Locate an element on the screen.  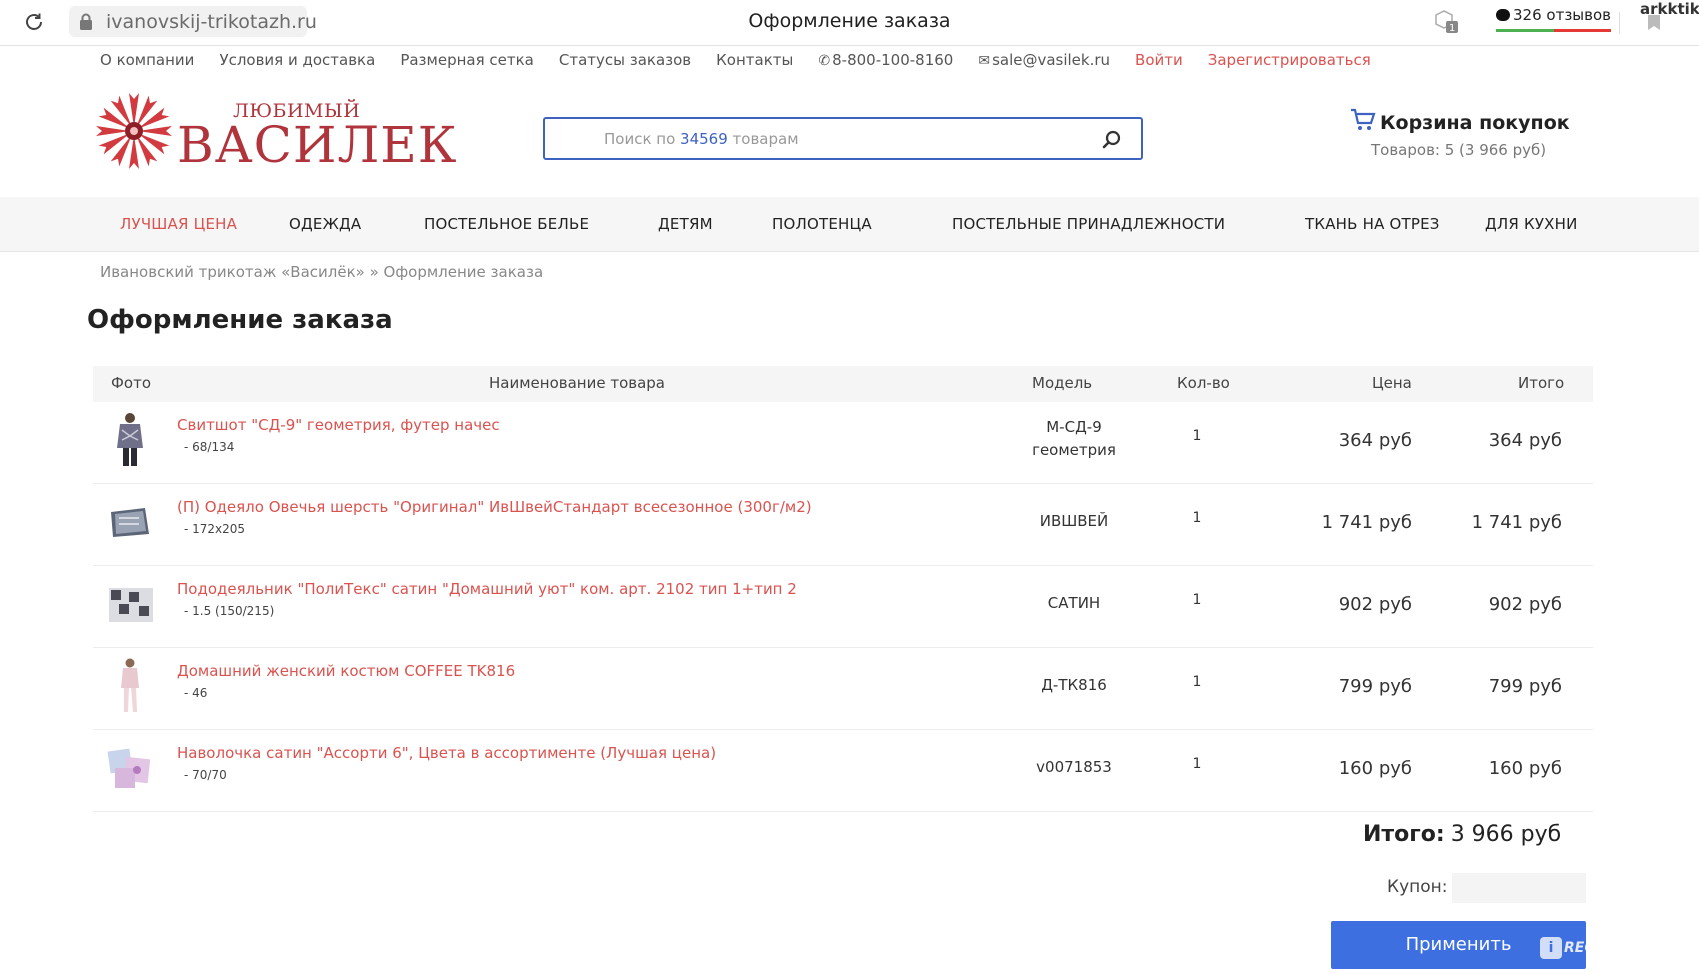
nav-email: ✉ sale@vasilek.ru is located at coordinates (1044, 62).